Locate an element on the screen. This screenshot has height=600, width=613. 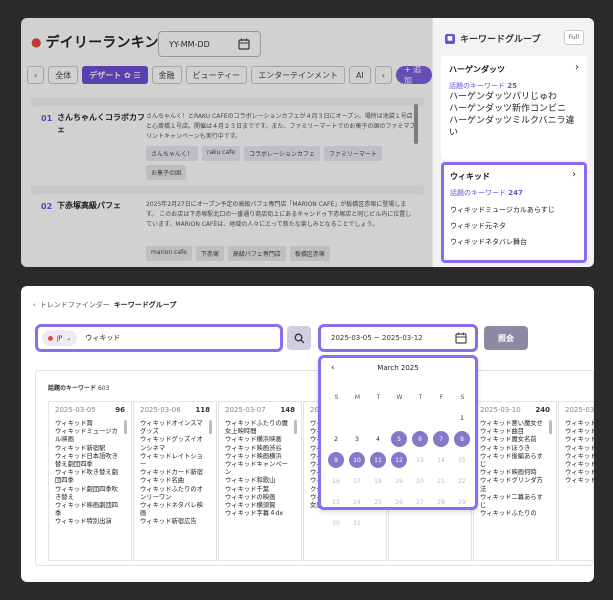
calendar-day: 9 is located at coordinates (336, 460).